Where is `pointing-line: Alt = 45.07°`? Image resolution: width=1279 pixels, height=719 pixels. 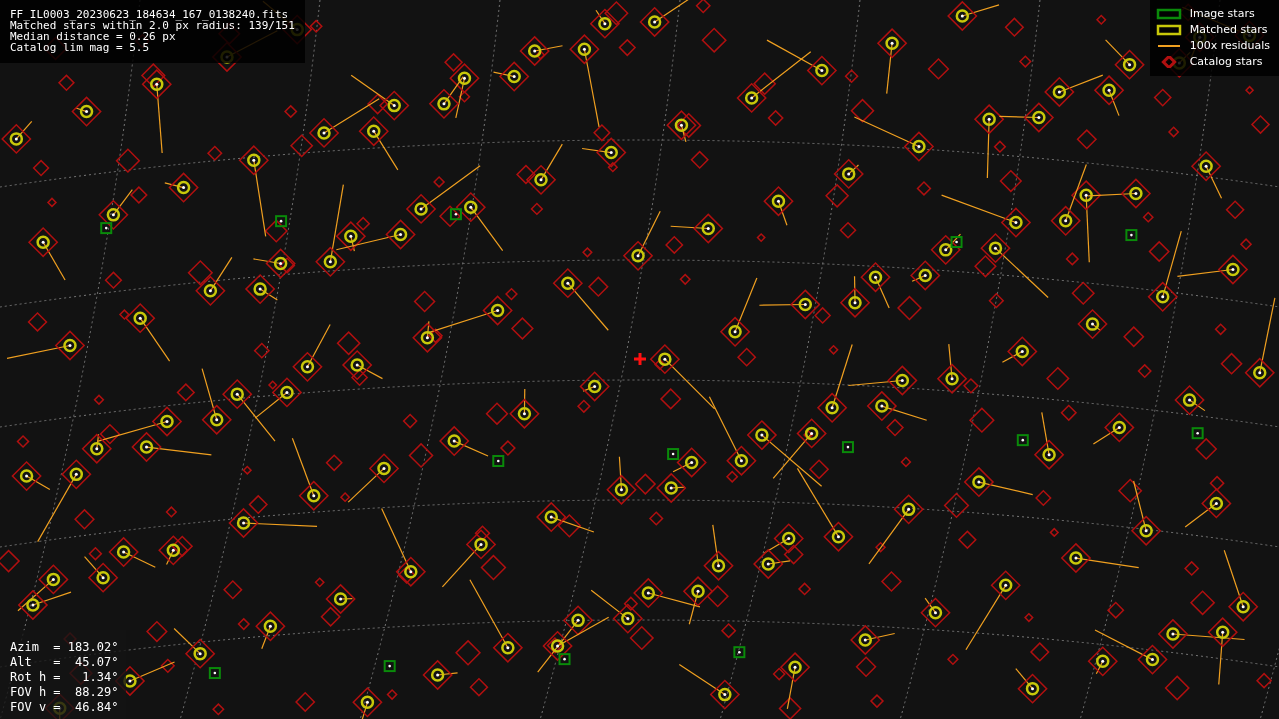 pointing-line: Alt = 45.07° is located at coordinates (64, 662).